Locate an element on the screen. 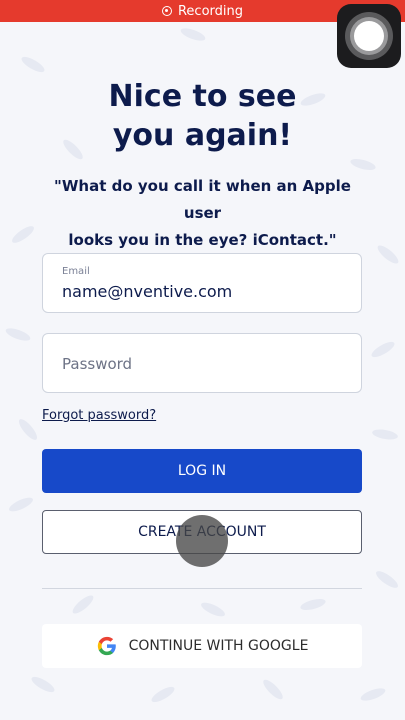 Image resolution: width=405 pixels, height=720 pixels. email-field: Email name@nventive.com is located at coordinates (202, 283).